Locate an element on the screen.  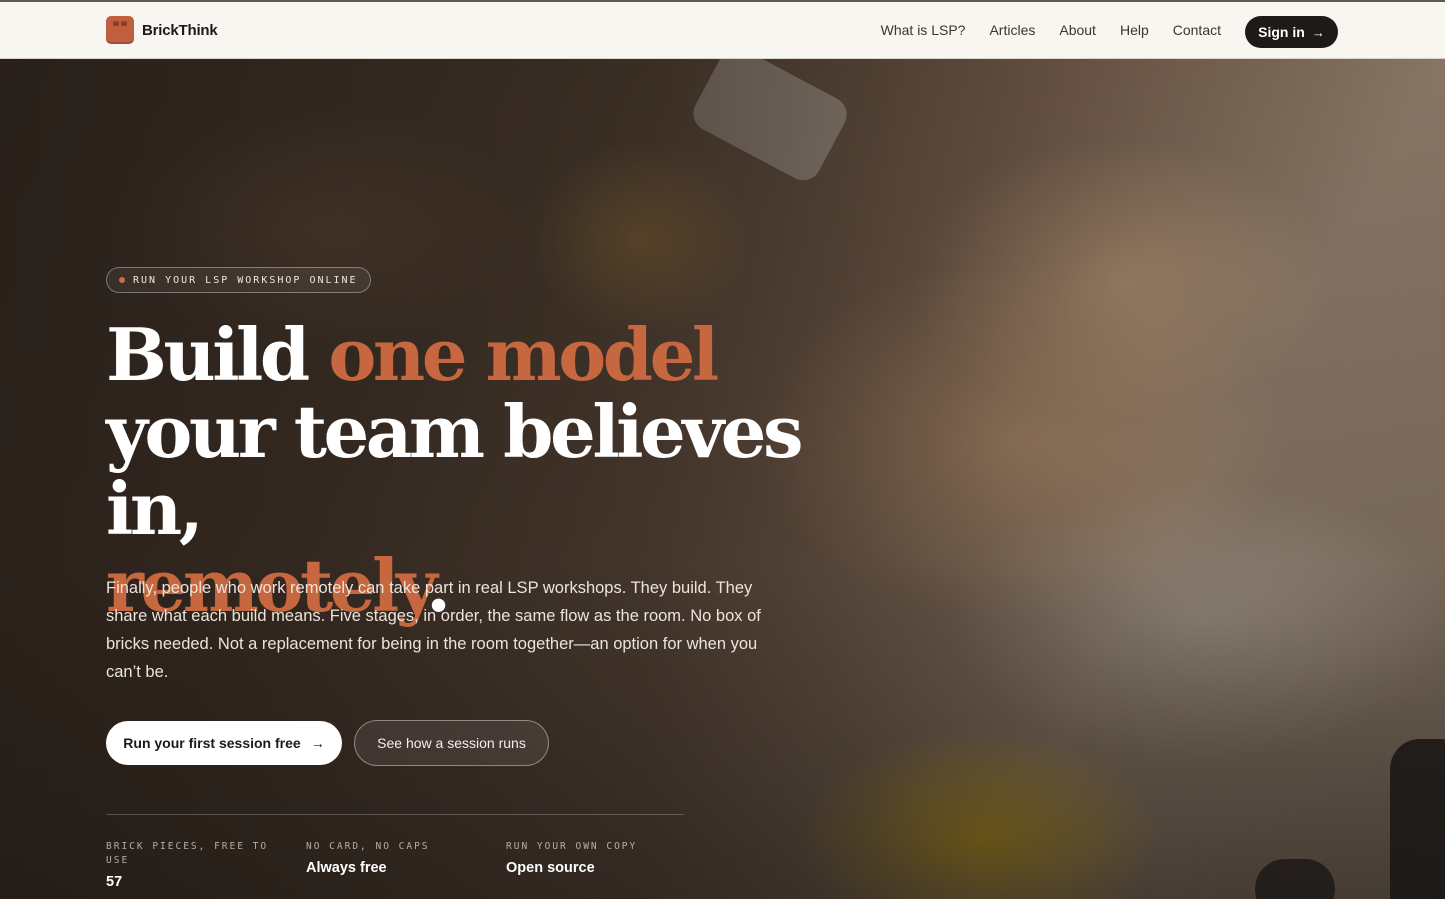
brand-logo: BrickThink is located at coordinates (162, 30).